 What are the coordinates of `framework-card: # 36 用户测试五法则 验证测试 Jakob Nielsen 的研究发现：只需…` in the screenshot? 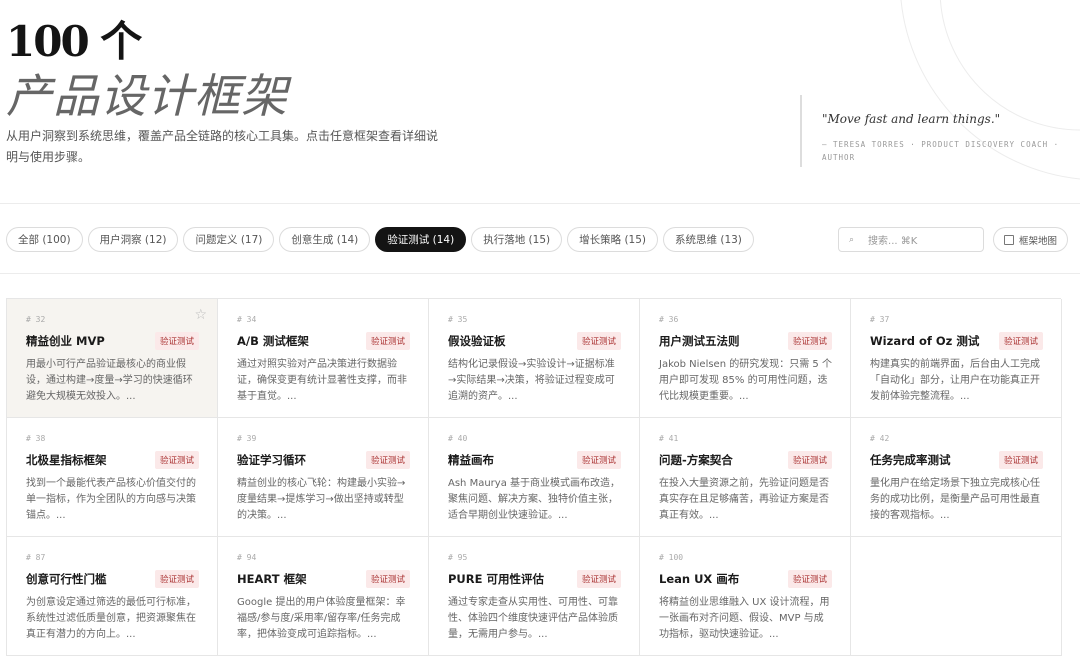 It's located at (745, 358).